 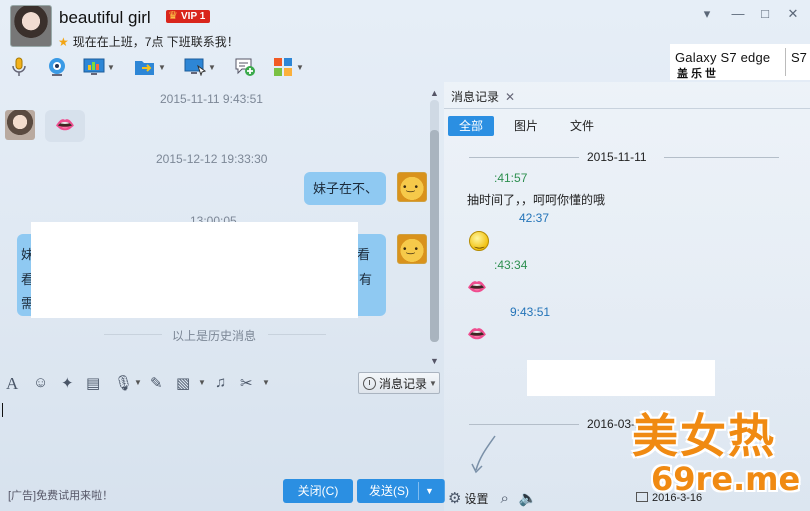 What do you see at coordinates (123, 383) in the screenshot?
I see `voice-icon: 🎙` at bounding box center [123, 383].